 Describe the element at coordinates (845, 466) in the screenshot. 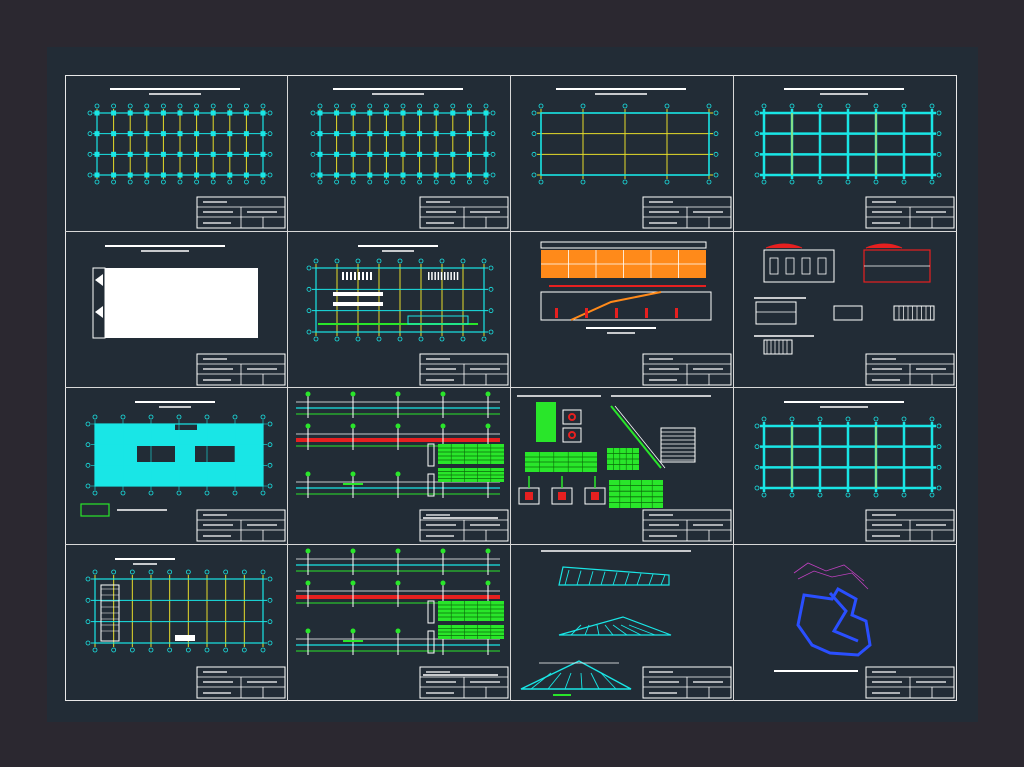

I see `drawing-sheet-upper-framing-plan` at that location.